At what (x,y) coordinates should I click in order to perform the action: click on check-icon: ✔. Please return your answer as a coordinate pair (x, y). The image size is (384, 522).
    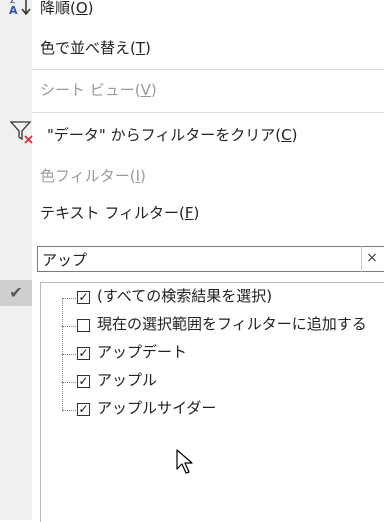
    Looking at the image, I should click on (16, 293).